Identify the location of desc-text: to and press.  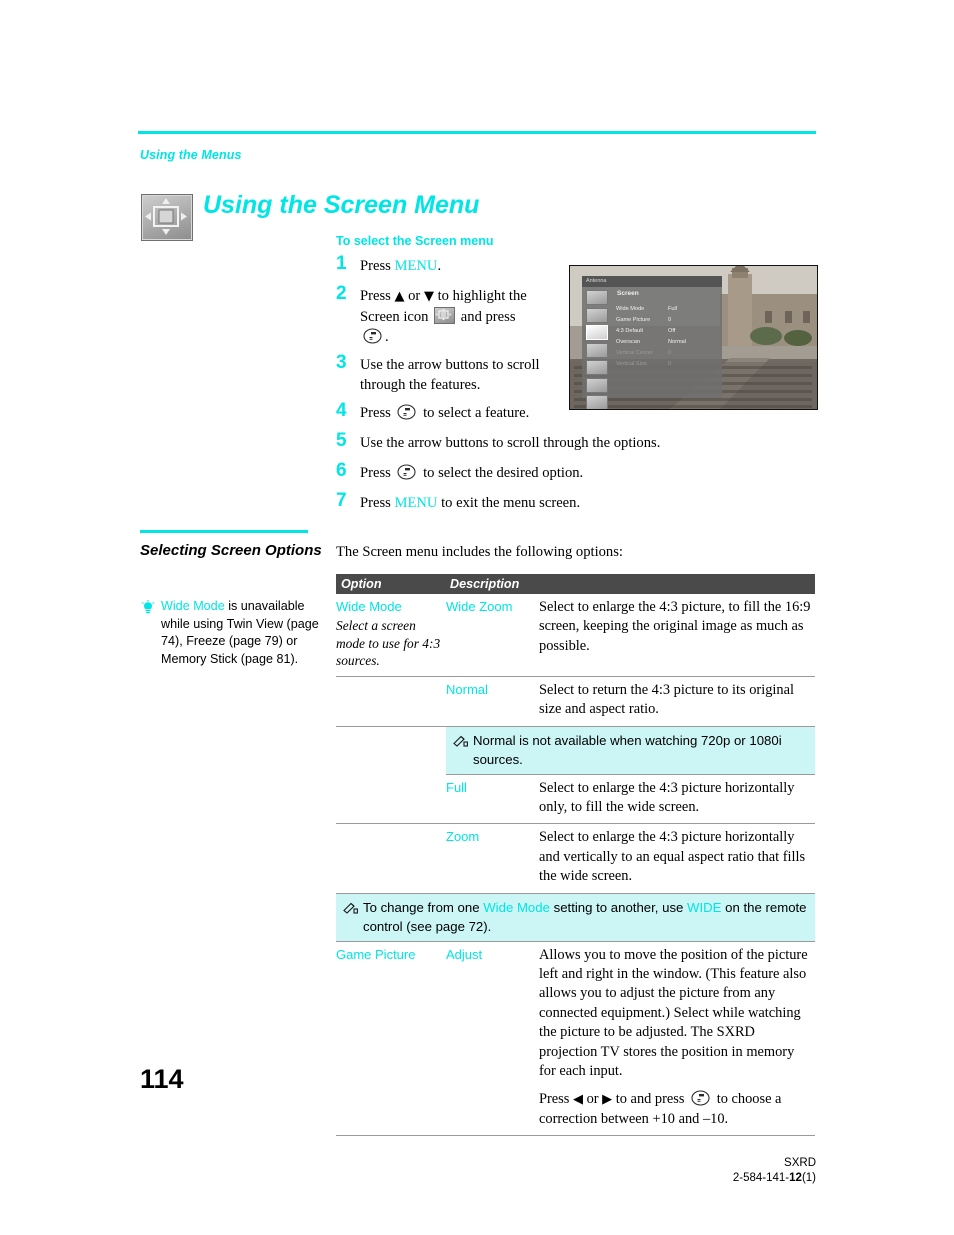
(650, 1099).